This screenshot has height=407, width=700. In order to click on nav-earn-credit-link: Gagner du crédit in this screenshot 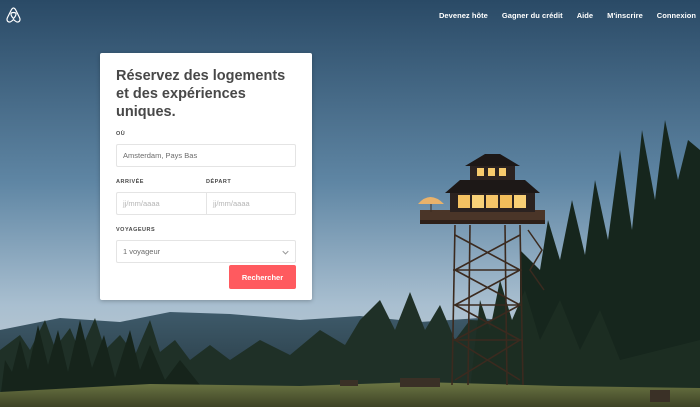, I will do `click(532, 15)`.